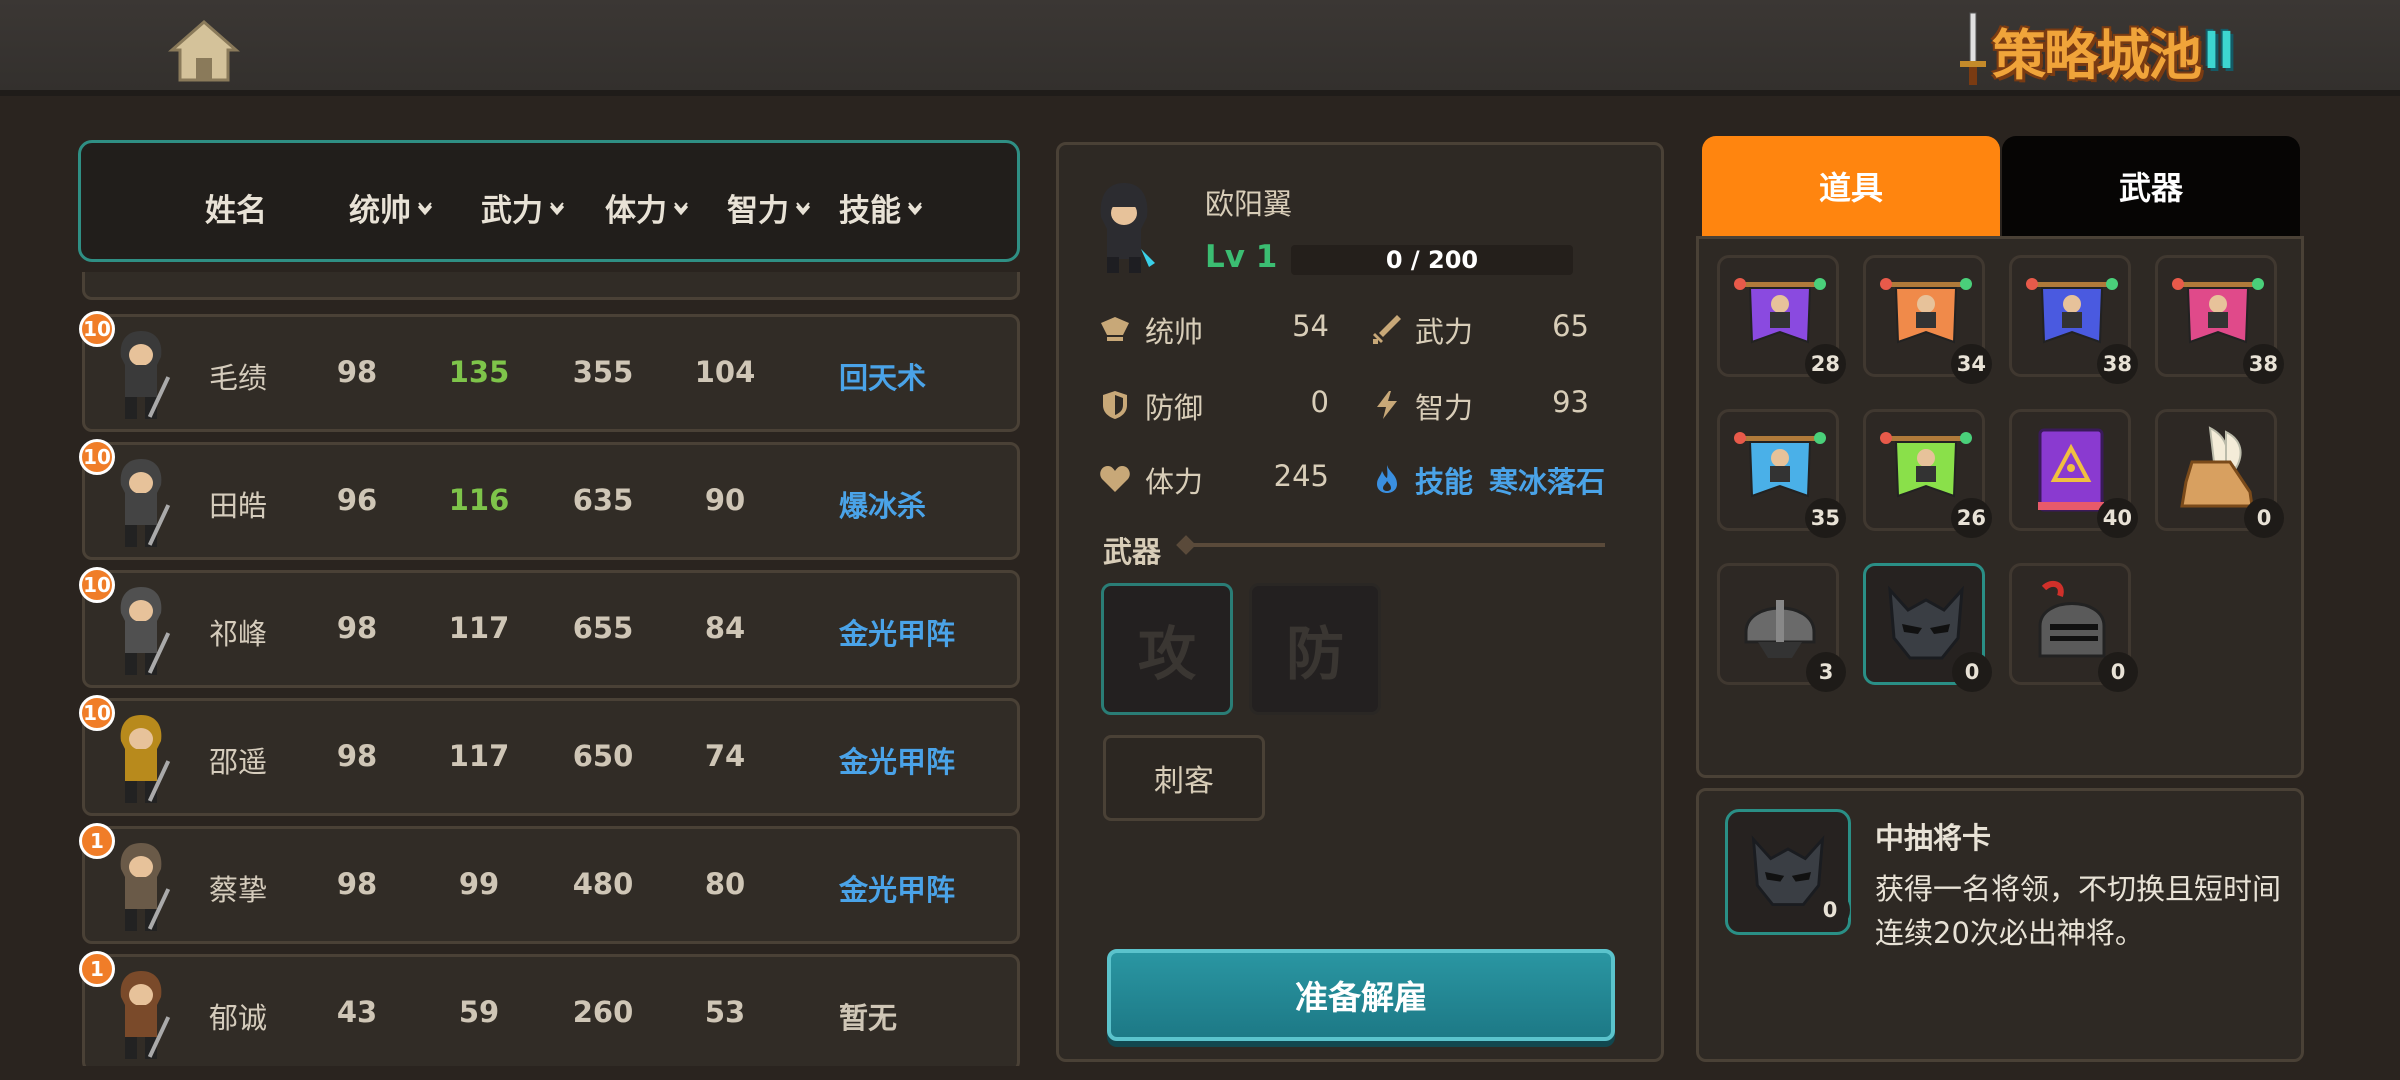 The width and height of the screenshot is (2400, 1080). I want to click on header-intel-sort: 智力, so click(769, 207).